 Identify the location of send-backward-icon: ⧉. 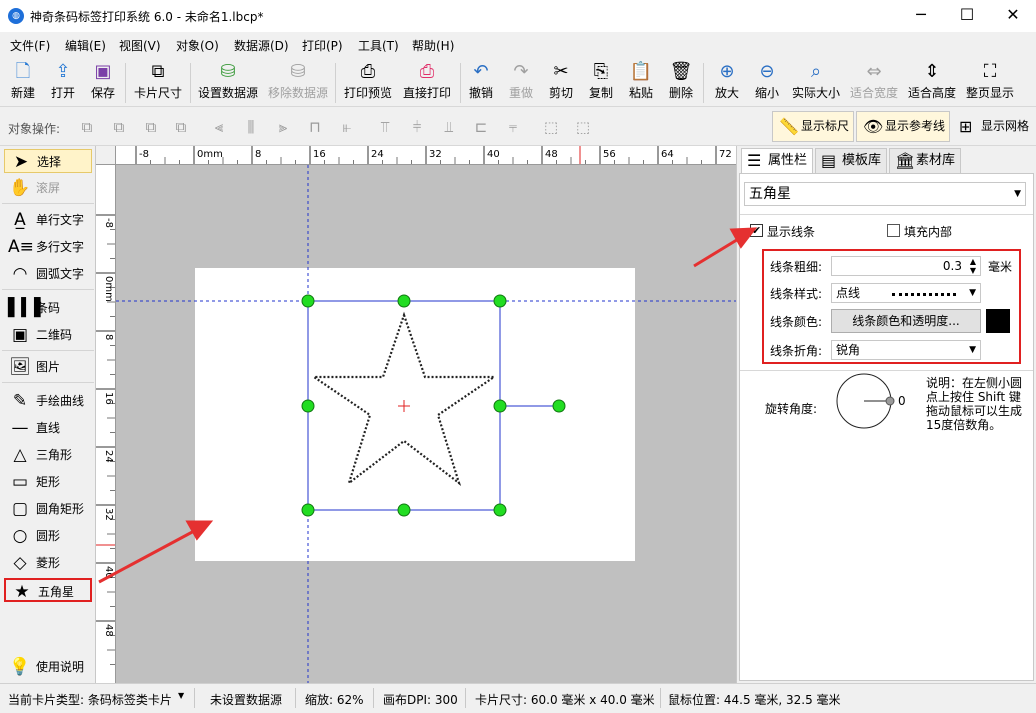
(151, 127).